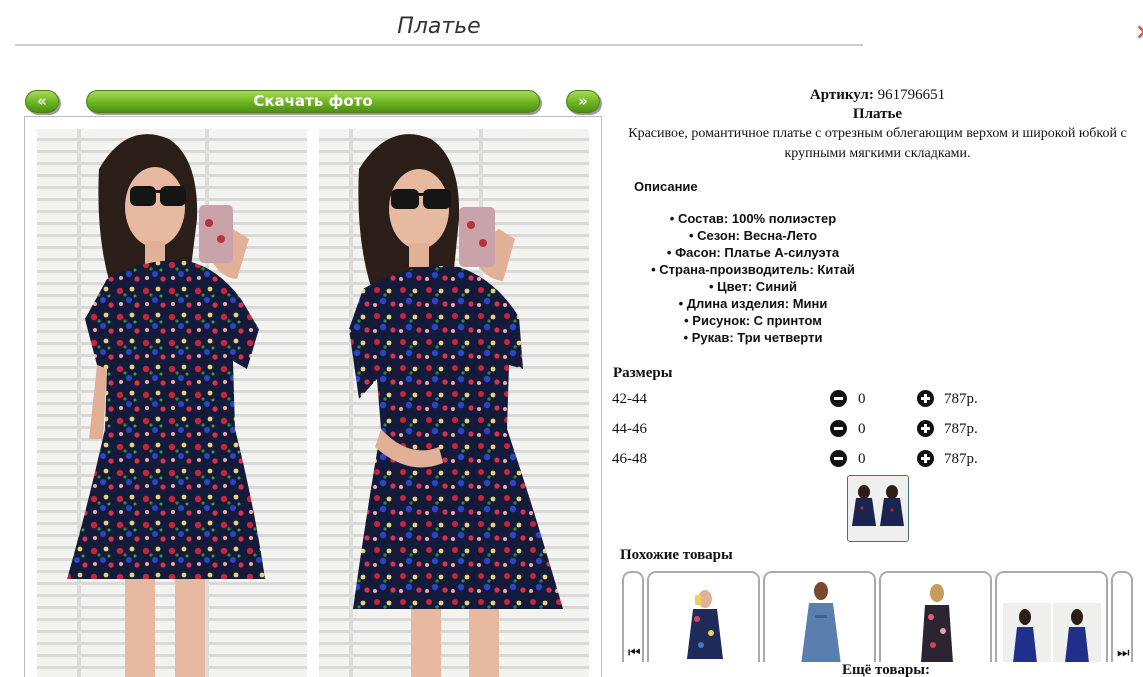  I want to click on article-value: 961796651, so click(911, 95).